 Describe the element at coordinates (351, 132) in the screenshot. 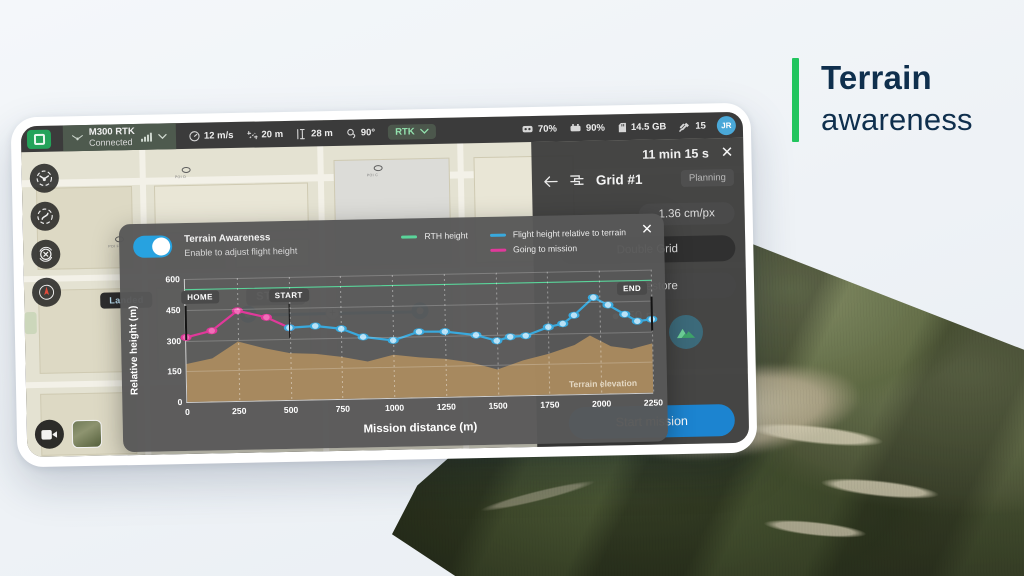

I see `gimbal-angle-icon` at that location.